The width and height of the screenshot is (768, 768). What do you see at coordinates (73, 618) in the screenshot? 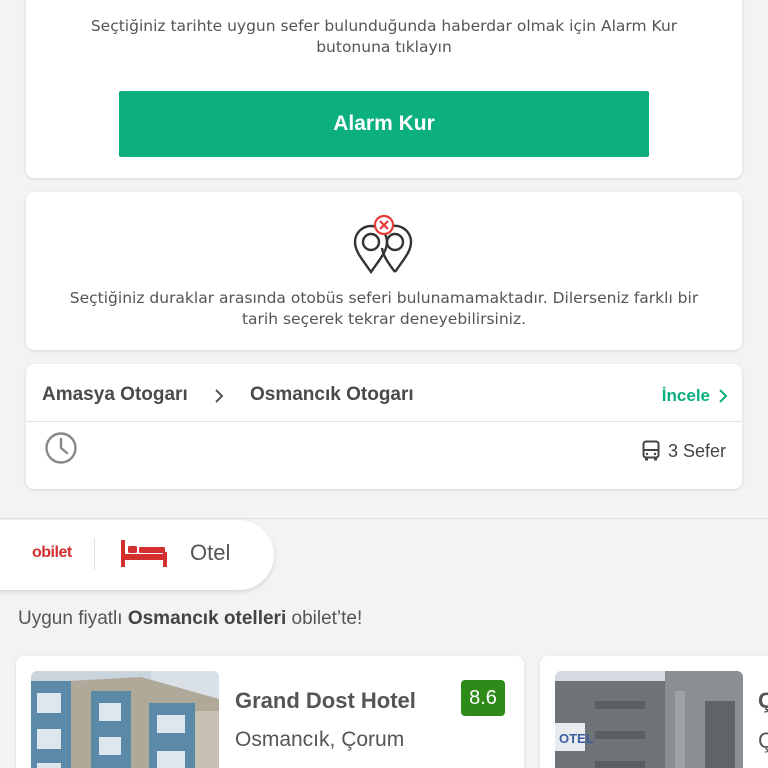
I see `promo-prefix: Uygun fiyatlı` at bounding box center [73, 618].